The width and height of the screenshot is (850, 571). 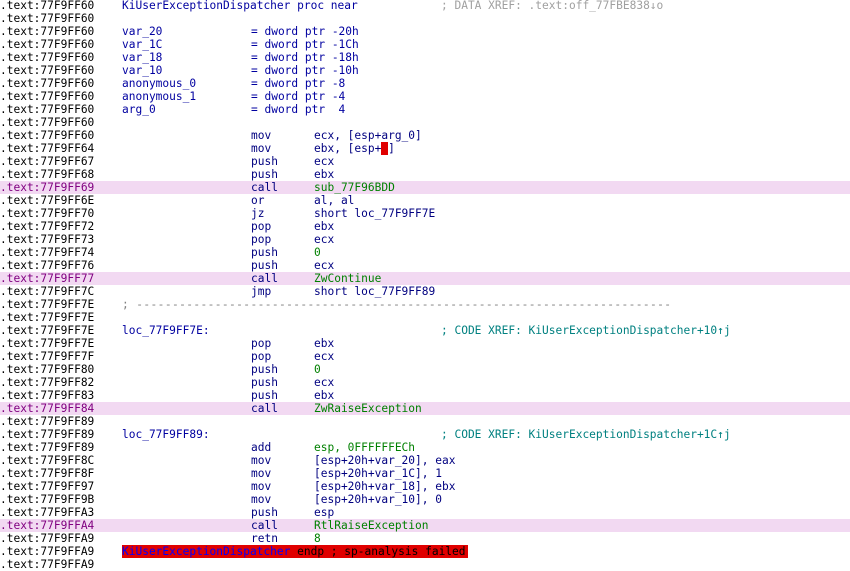 I want to click on stack-variable-name: anonymous_1, so click(x=159, y=96).